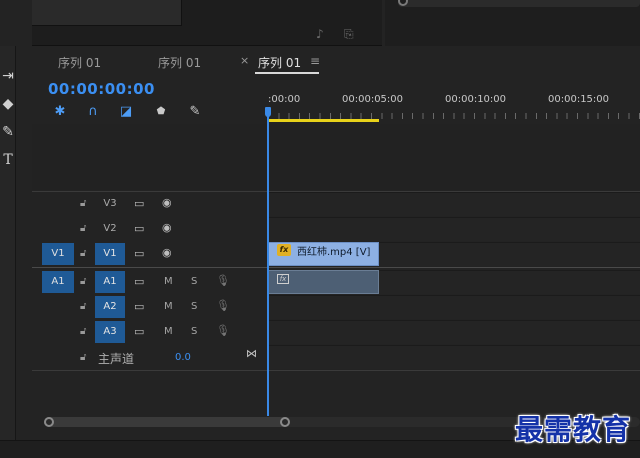 The image size is (640, 458). Describe the element at coordinates (110, 229) in the screenshot. I see `track-v2-label: V2` at that location.